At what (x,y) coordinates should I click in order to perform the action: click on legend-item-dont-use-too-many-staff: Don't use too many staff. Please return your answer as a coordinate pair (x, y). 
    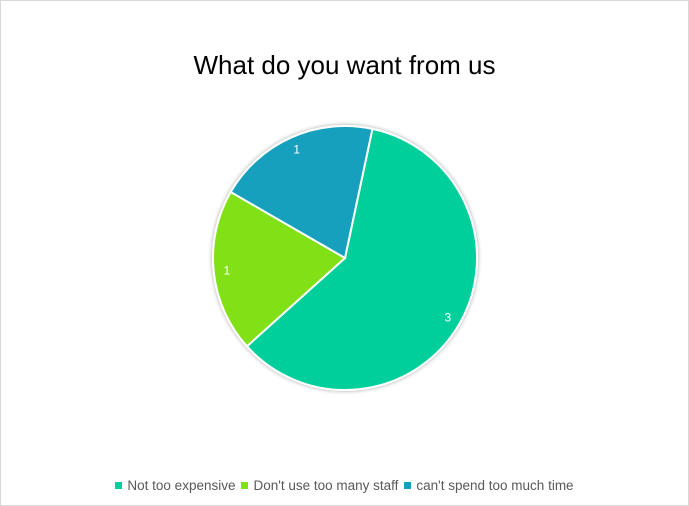
    Looking at the image, I should click on (319, 485).